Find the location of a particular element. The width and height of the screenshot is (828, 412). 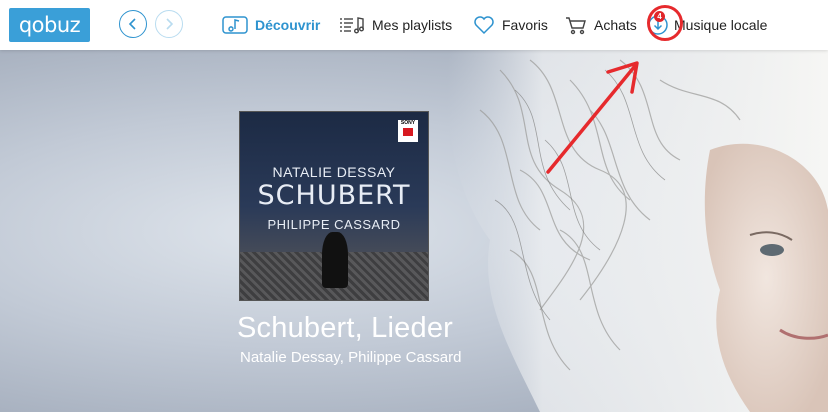

back-button is located at coordinates (133, 24).